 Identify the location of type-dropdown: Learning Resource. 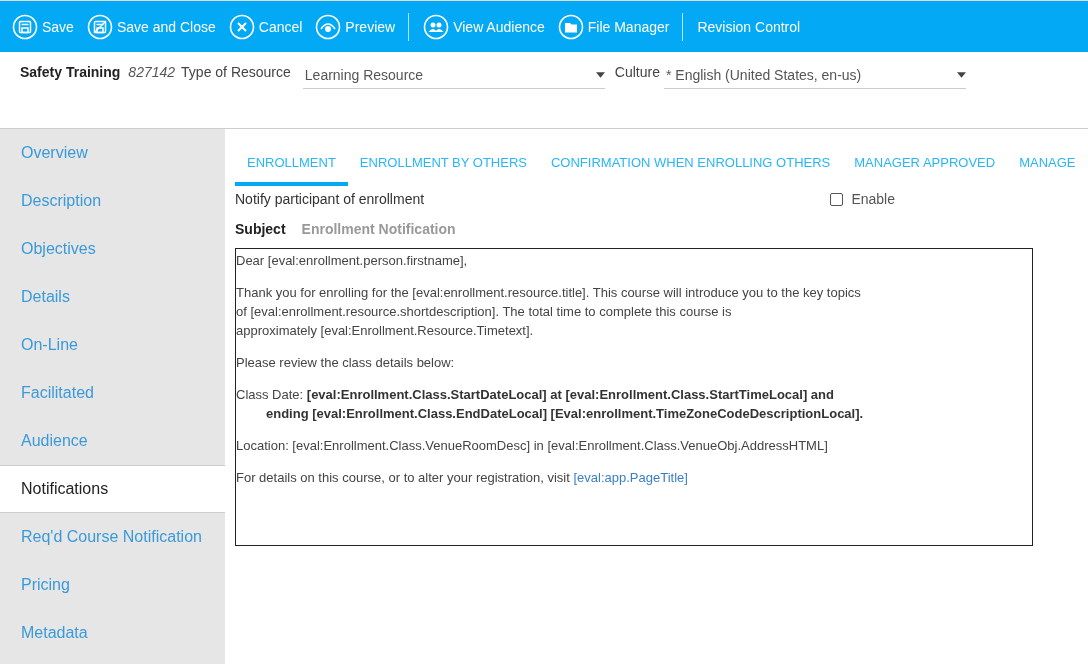
(453, 75).